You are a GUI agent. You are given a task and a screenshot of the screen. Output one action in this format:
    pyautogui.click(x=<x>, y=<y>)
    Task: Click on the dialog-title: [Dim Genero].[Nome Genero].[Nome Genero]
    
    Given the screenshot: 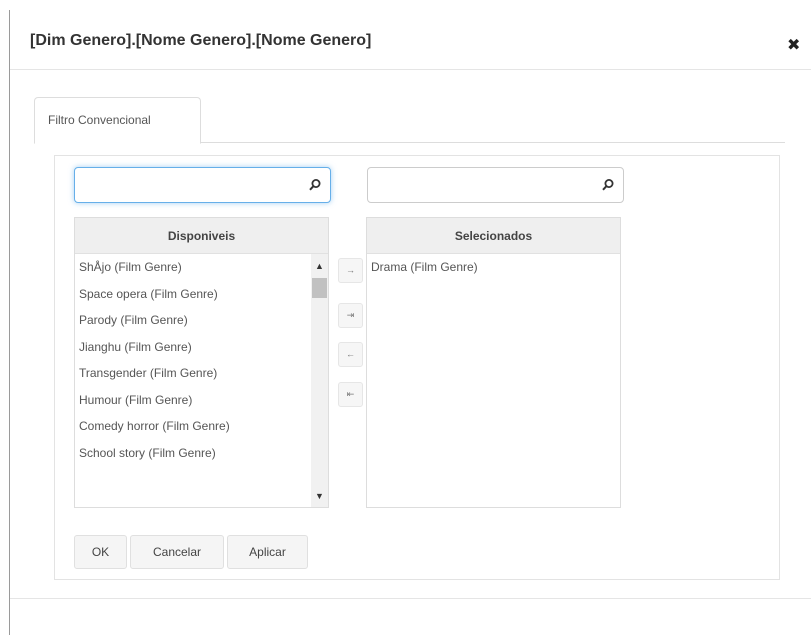 What is the action you would take?
    pyautogui.click(x=201, y=40)
    